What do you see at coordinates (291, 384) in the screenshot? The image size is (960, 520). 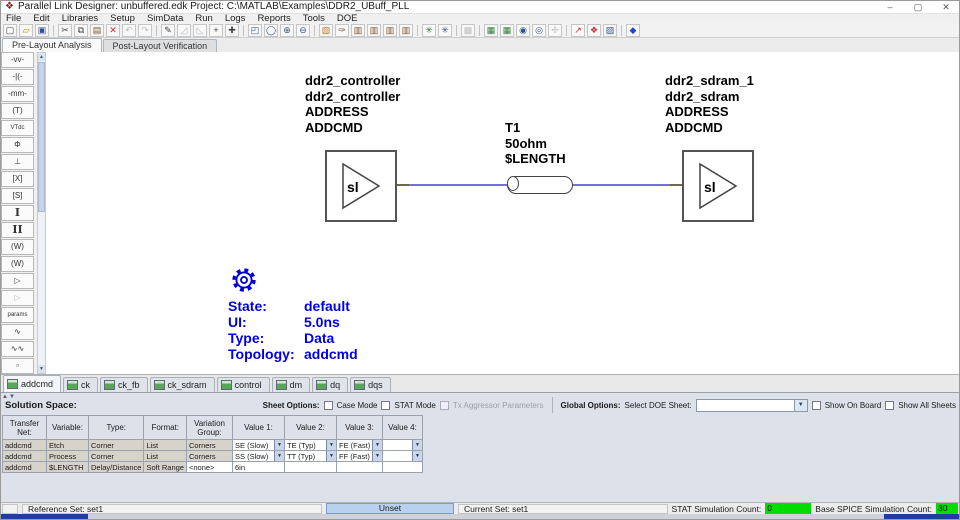 I see `sheet-tab-dm: dm` at bounding box center [291, 384].